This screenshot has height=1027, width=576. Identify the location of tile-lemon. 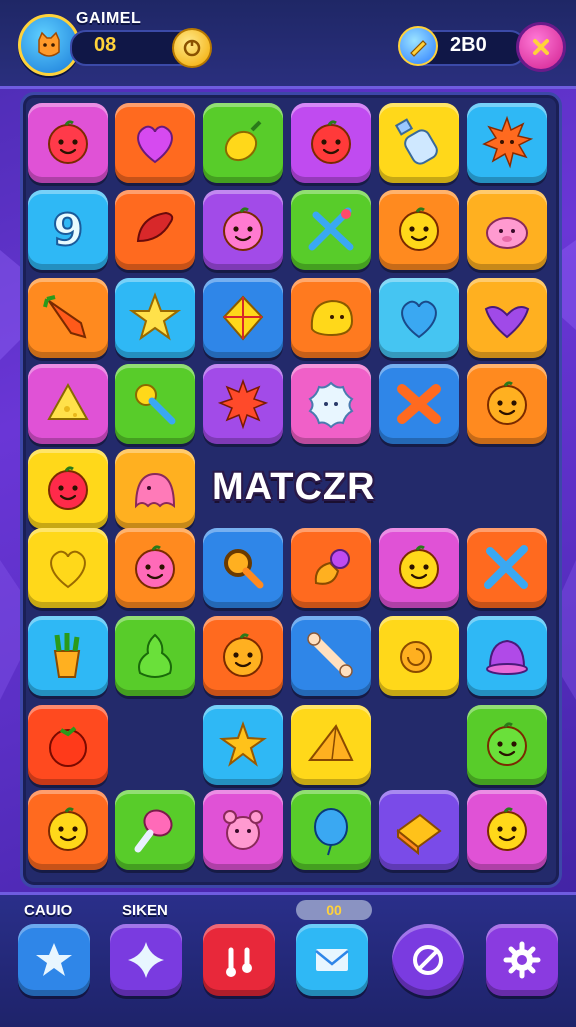
(243, 143).